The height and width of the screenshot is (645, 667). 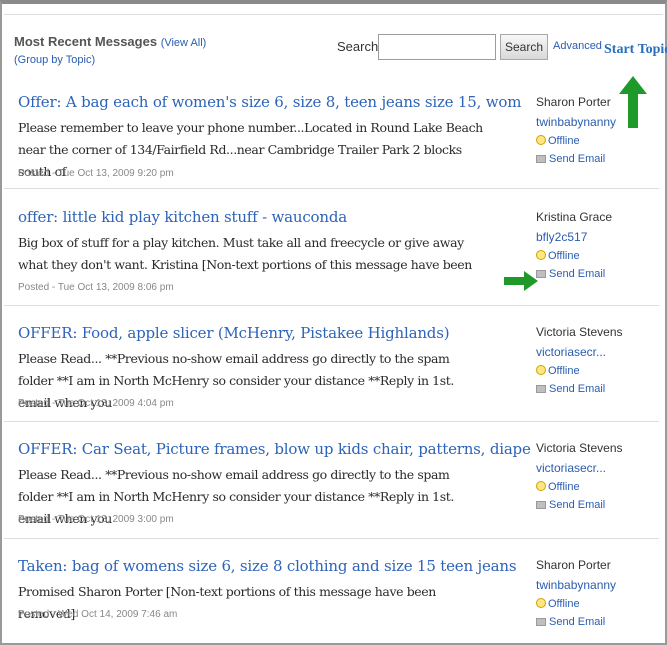 What do you see at coordinates (86, 41) in the screenshot?
I see `section-title-text: Most Recent Messages` at bounding box center [86, 41].